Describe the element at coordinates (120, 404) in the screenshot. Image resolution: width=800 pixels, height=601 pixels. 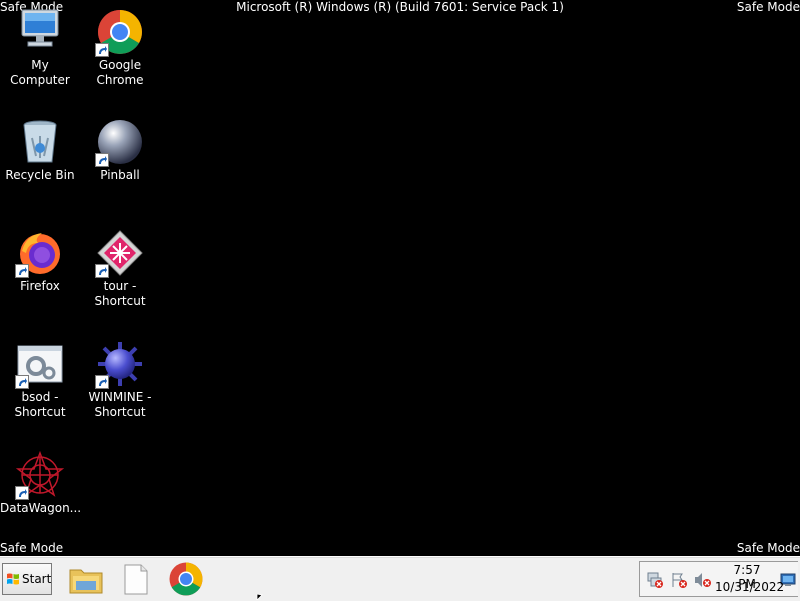
I see `desktop-icon-label: WINMINE - Shortcut` at that location.